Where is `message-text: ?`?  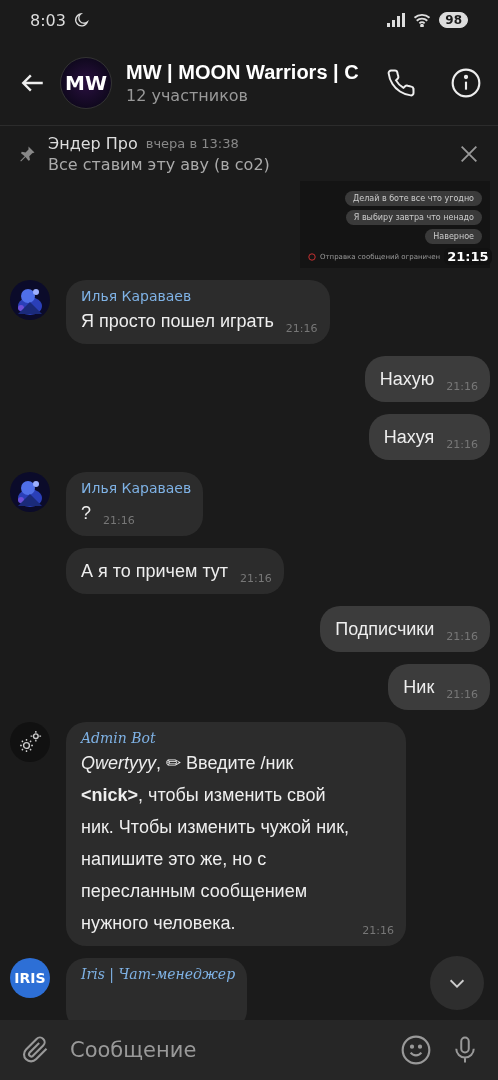
message-text: ? is located at coordinates (86, 513).